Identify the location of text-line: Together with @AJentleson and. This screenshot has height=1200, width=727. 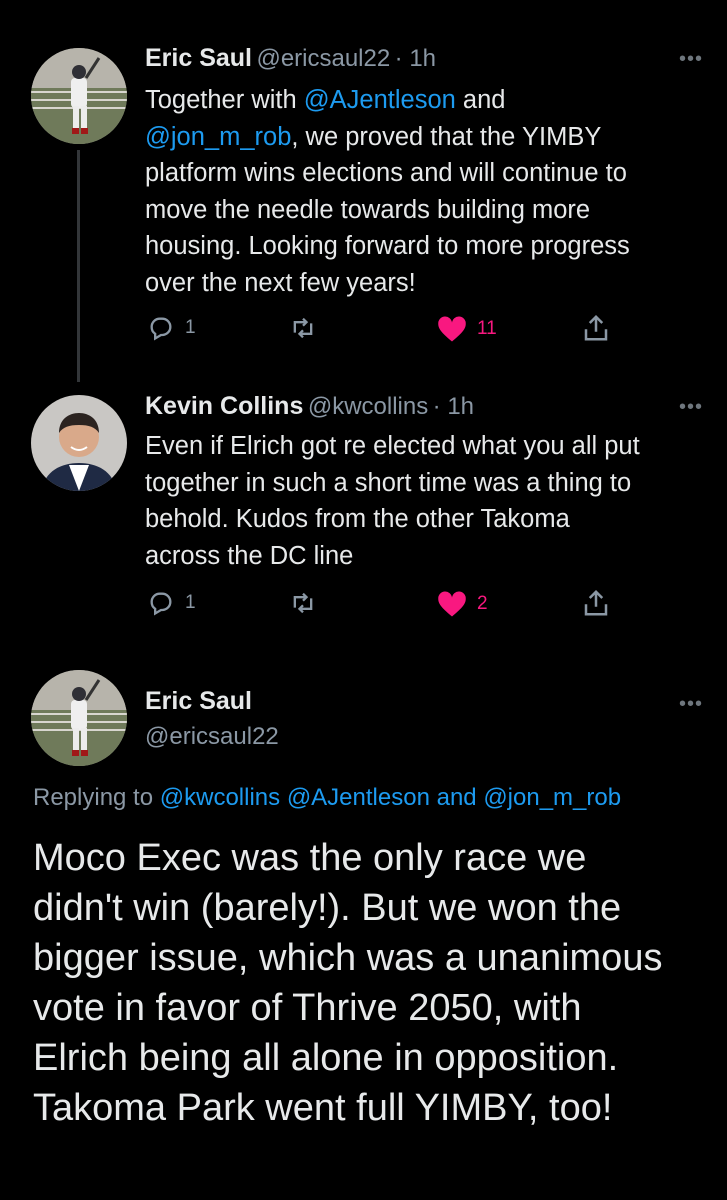
(387, 100).